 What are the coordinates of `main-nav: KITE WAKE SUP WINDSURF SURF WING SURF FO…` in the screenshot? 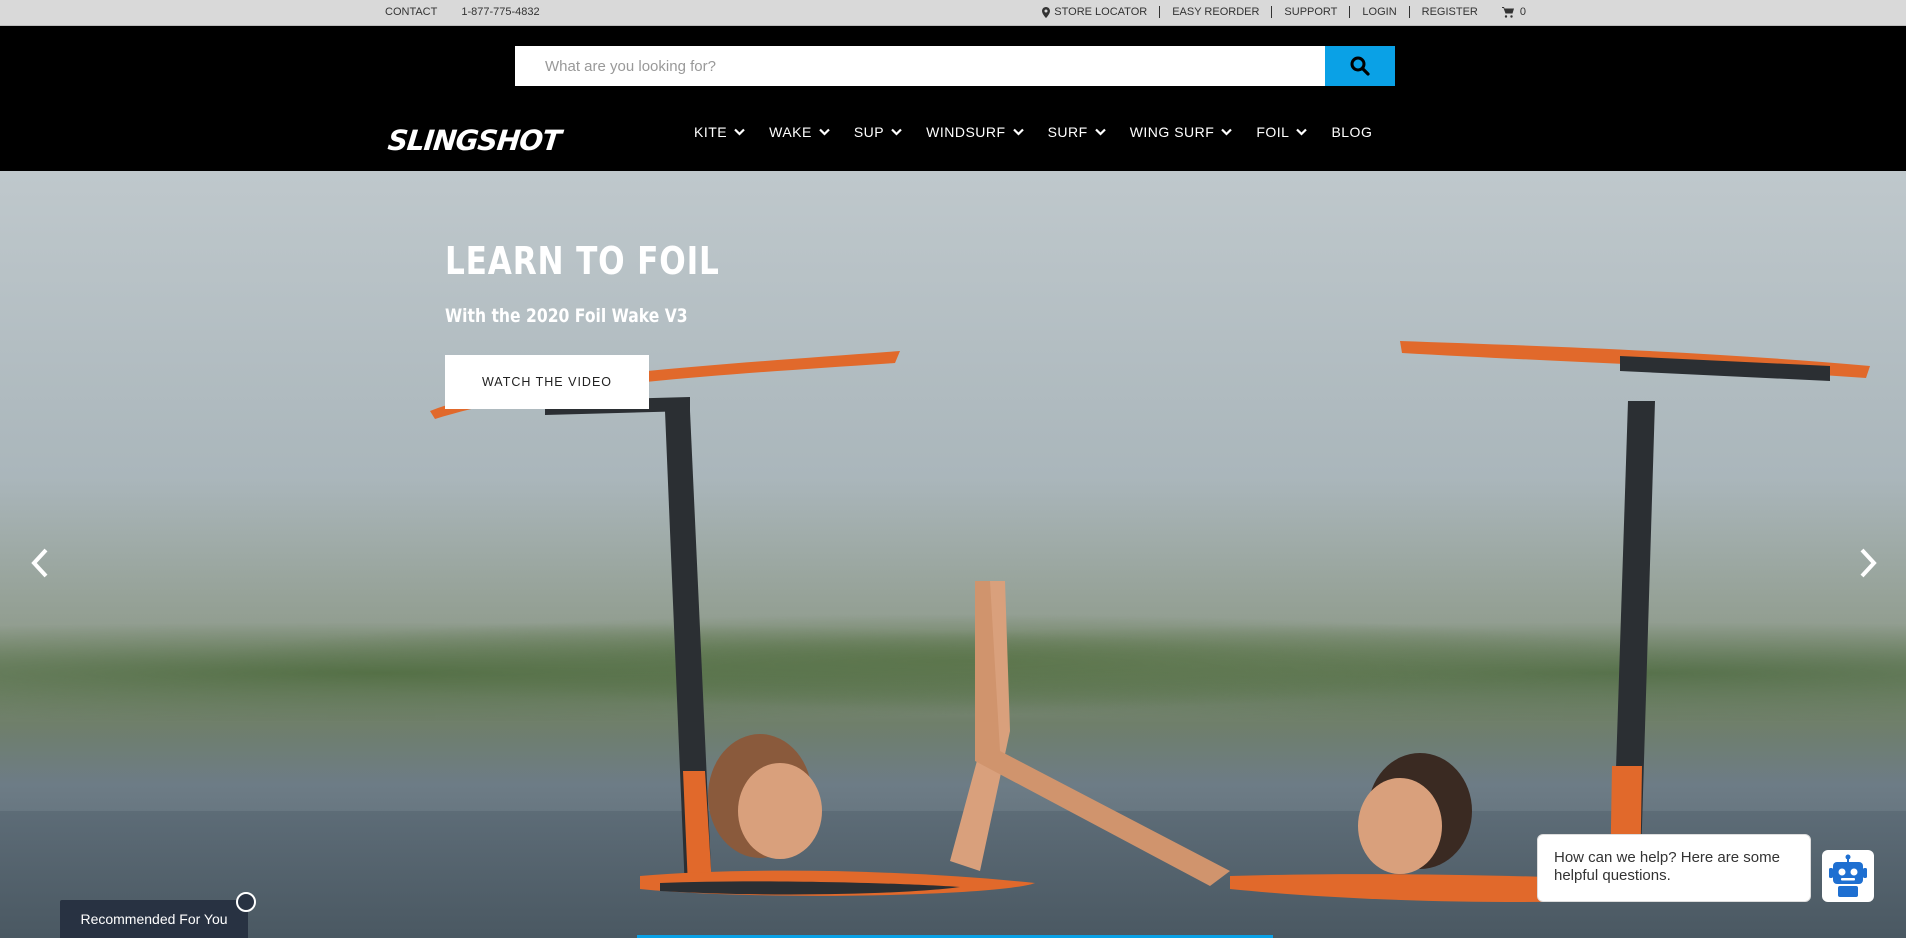 It's located at (1045, 132).